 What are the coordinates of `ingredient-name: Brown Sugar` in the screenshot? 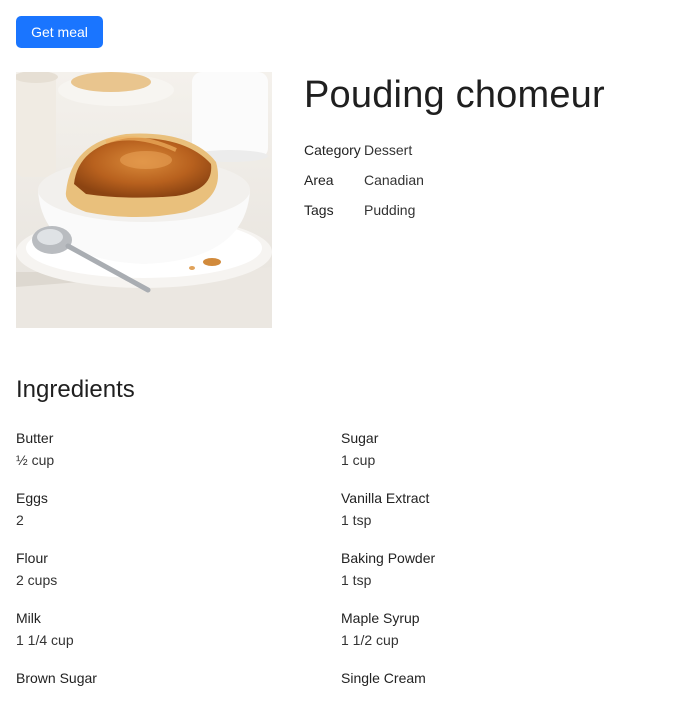 It's located at (56, 678).